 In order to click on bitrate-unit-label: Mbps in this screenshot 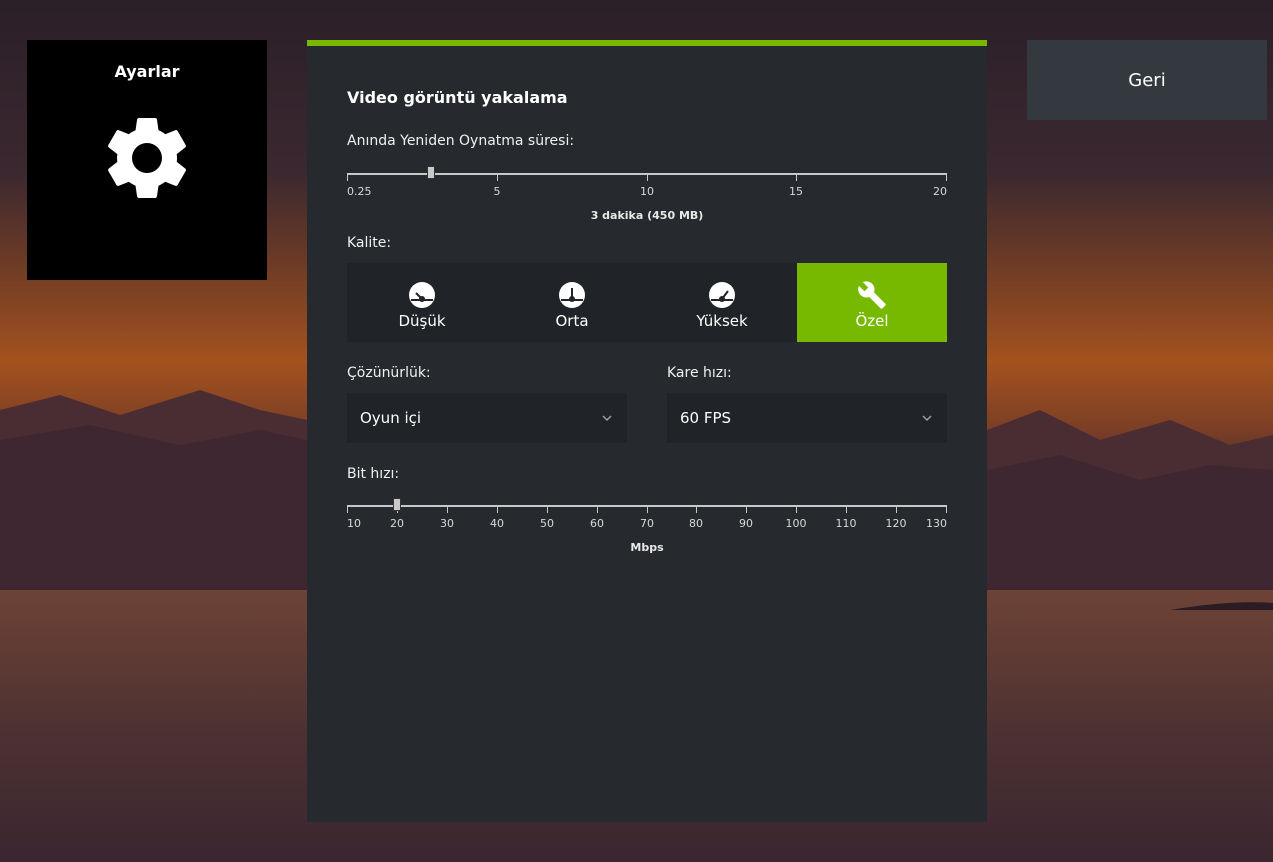, I will do `click(647, 547)`.